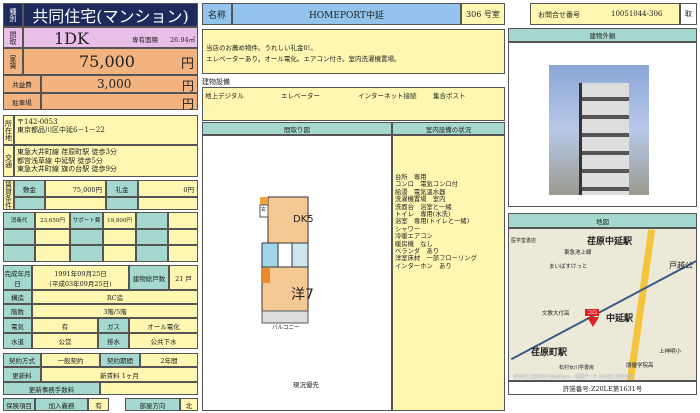 Image resolution: width=700 pixels, height=413 pixels. I want to click on drain-value: 公共下水, so click(163, 341).